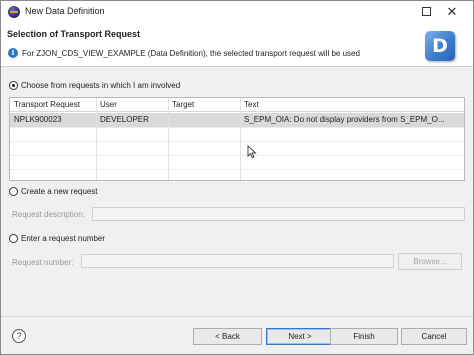 The width and height of the screenshot is (474, 355). Describe the element at coordinates (53, 105) in the screenshot. I see `column-header-transport-request: Transport Request` at that location.